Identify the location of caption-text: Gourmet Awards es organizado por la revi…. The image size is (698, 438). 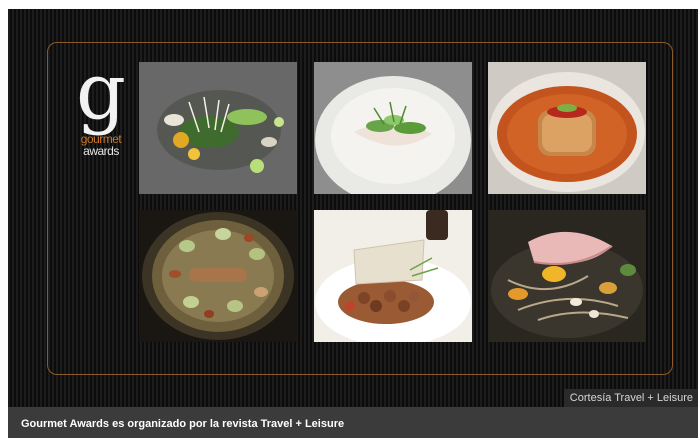
(183, 424).